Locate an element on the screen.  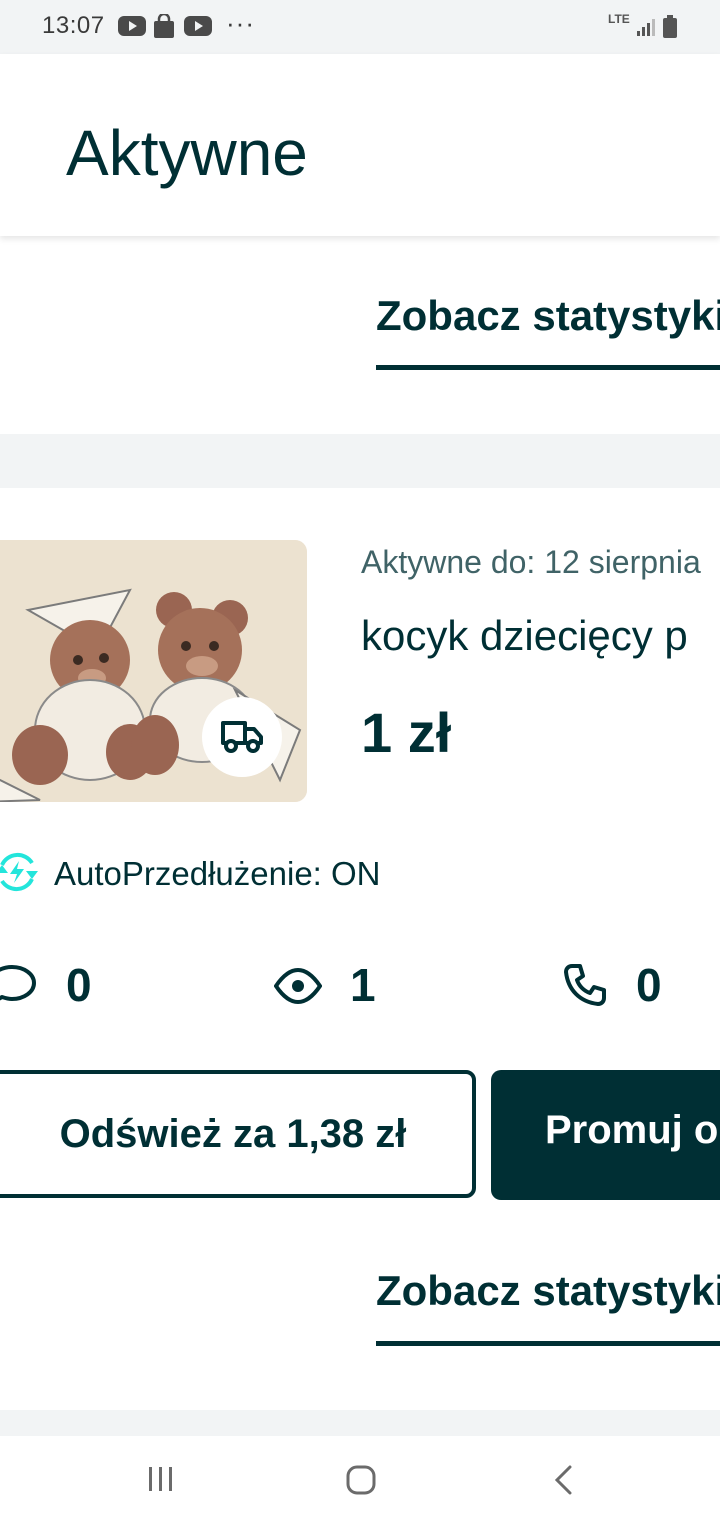
status-time: 13:07 is located at coordinates (73, 25).